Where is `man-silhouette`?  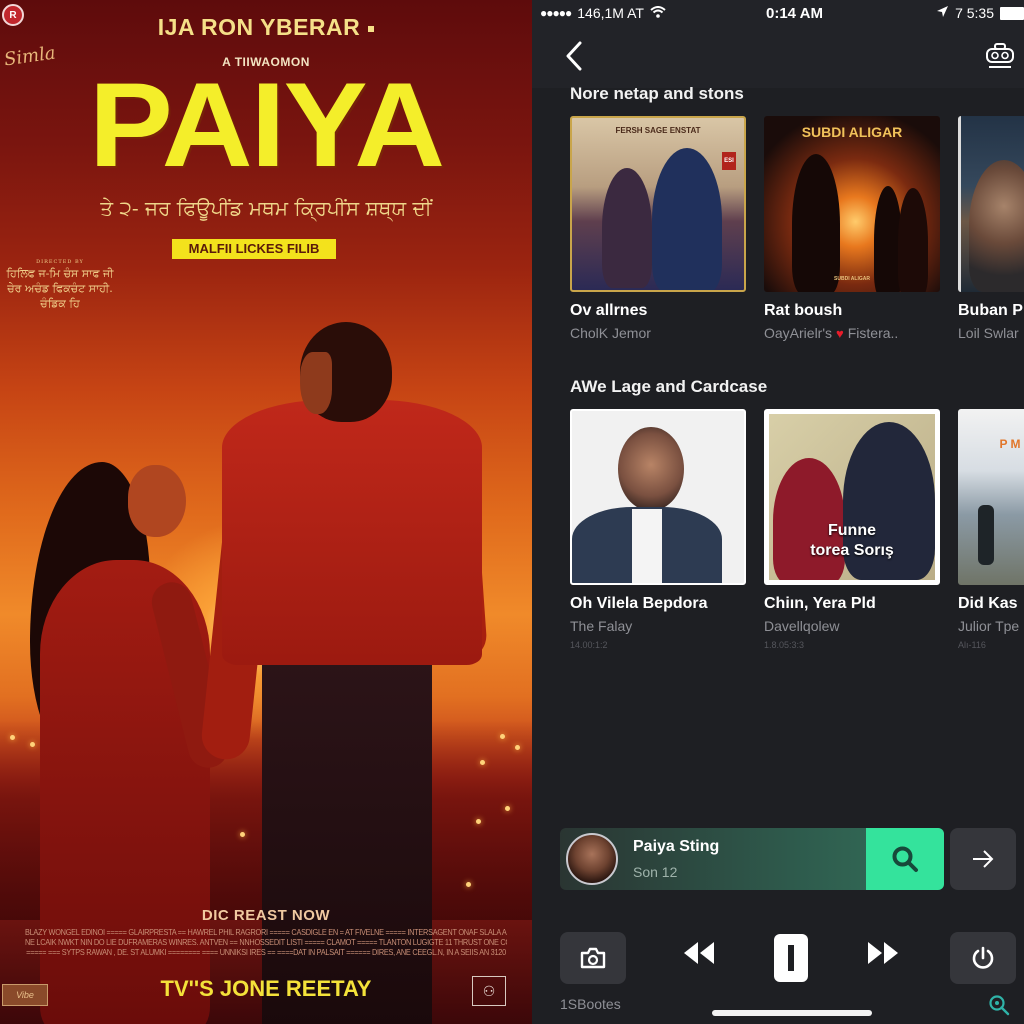 man-silhouette is located at coordinates (352, 532).